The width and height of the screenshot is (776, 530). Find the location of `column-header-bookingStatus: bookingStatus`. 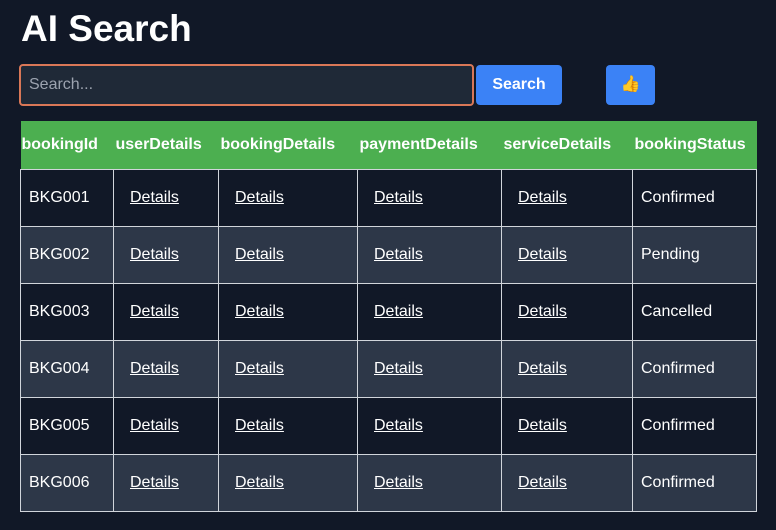

column-header-bookingStatus: bookingStatus is located at coordinates (690, 144).